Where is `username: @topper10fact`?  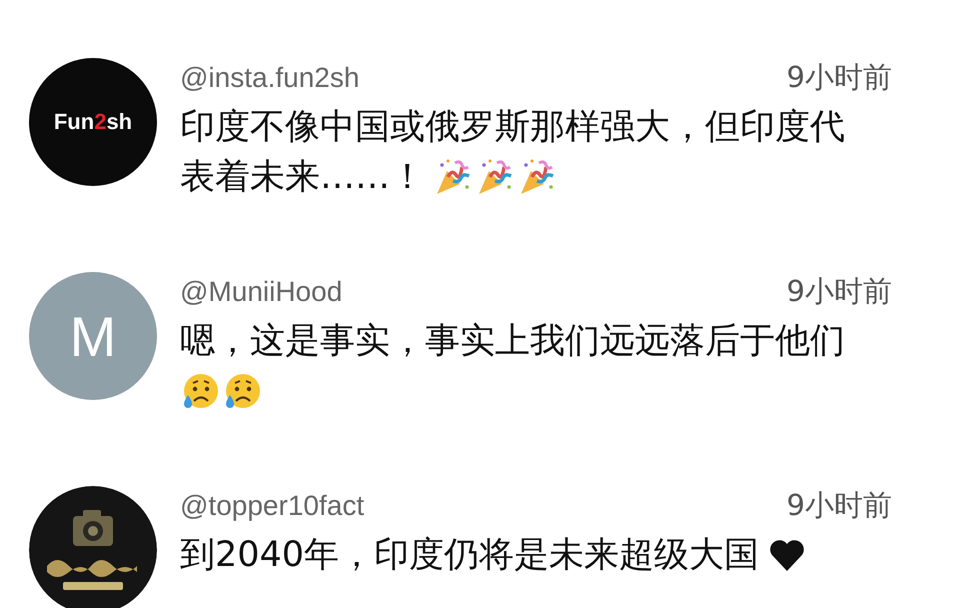 username: @topper10fact is located at coordinates (272, 506).